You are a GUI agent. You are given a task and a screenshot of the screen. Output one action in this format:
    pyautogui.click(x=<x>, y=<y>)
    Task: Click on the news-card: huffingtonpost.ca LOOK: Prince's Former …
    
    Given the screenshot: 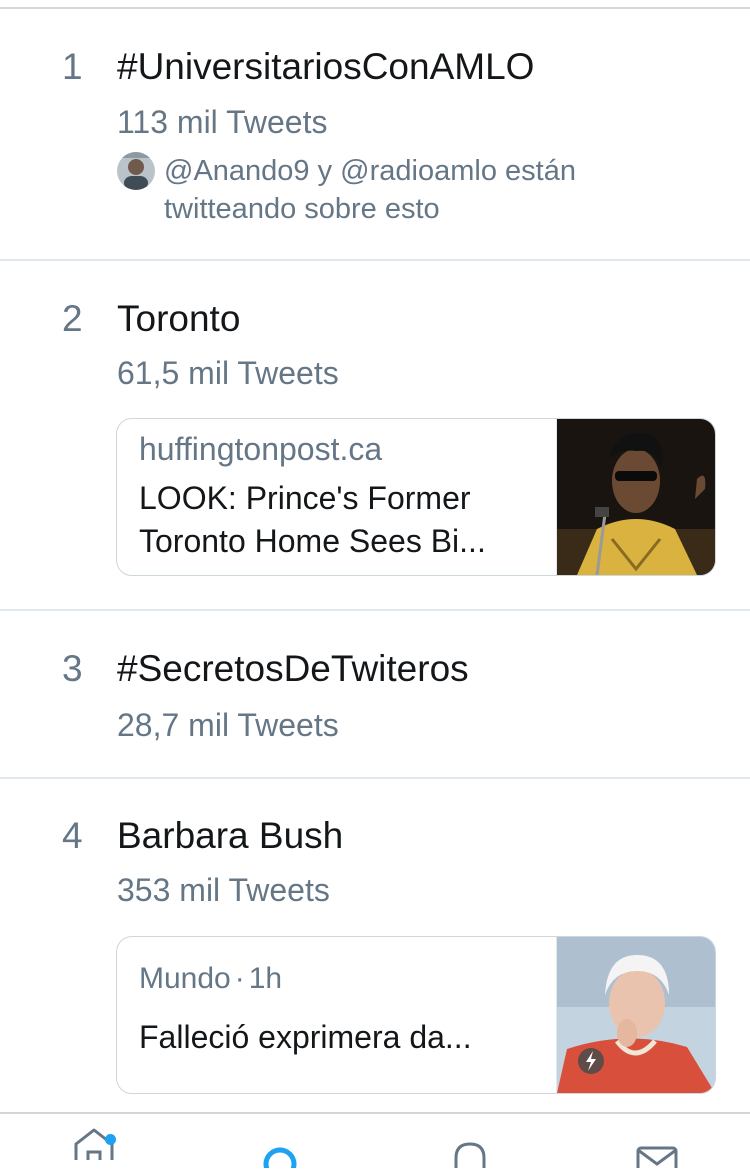 What is the action you would take?
    pyautogui.click(x=416, y=497)
    